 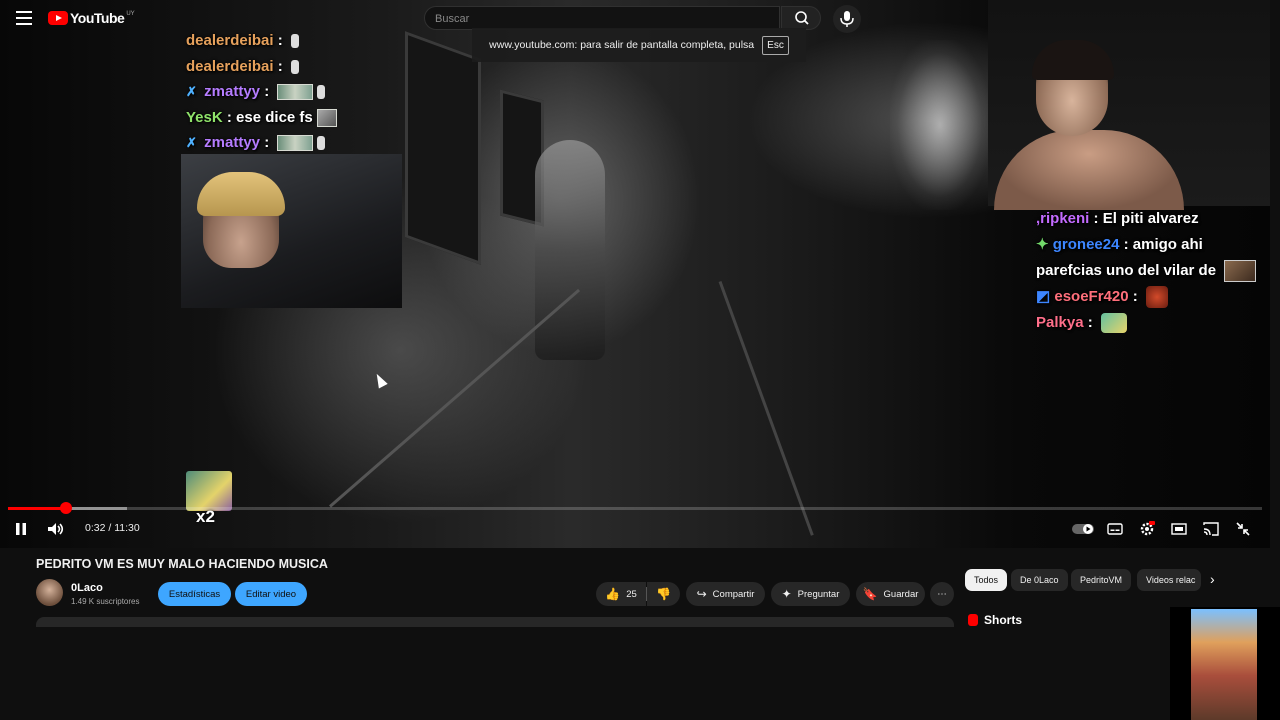 I want to click on short-thumbnail, so click(x=1225, y=663).